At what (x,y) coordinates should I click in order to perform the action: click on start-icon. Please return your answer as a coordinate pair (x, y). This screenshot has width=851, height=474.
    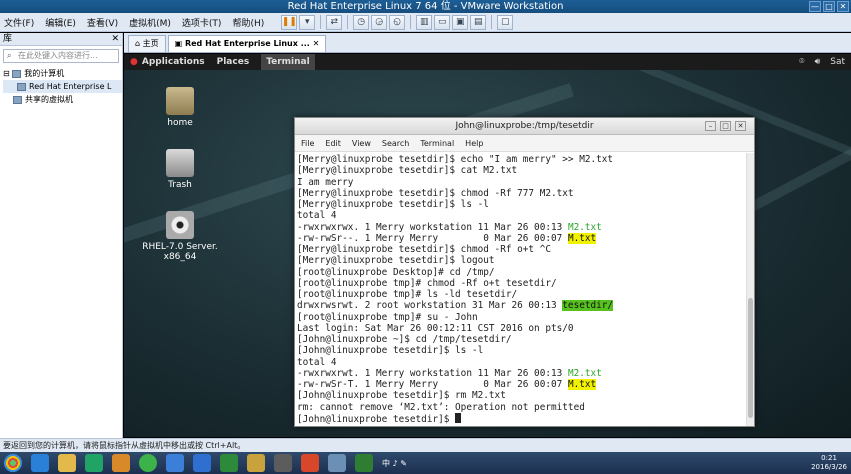
    Looking at the image, I should click on (13, 463).